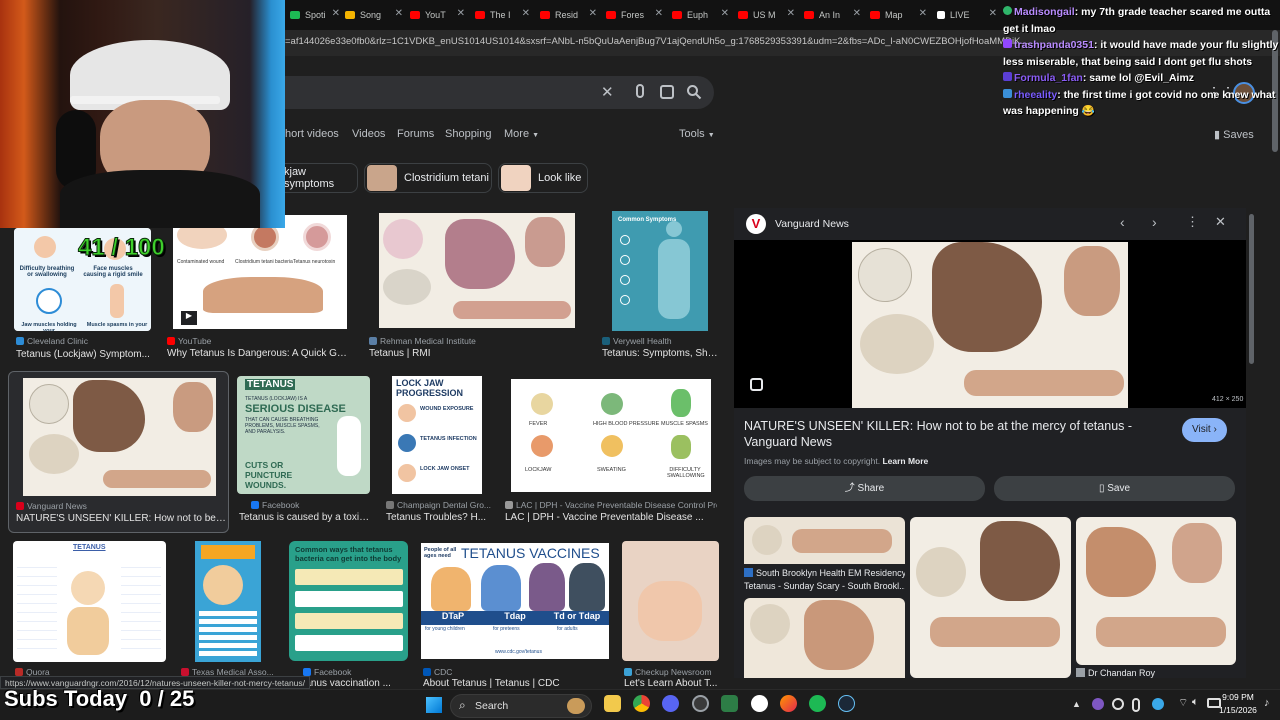 Image resolution: width=1280 pixels, height=720 pixels. What do you see at coordinates (1234, 134) in the screenshot?
I see `saves-button: ▮ Saves` at bounding box center [1234, 134].